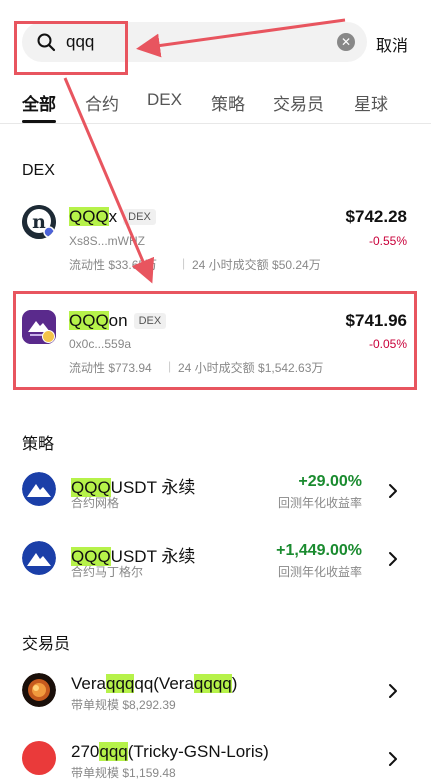 The height and width of the screenshot is (779, 431). What do you see at coordinates (38, 170) in the screenshot?
I see `section-title-dex: DEX` at bounding box center [38, 170].